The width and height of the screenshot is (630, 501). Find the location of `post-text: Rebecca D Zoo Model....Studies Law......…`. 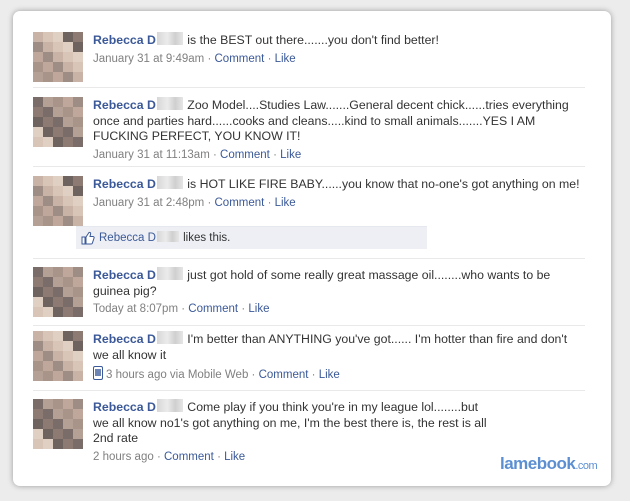

post-text: Rebecca D Zoo Model....Studies Law......… is located at coordinates (339, 121).